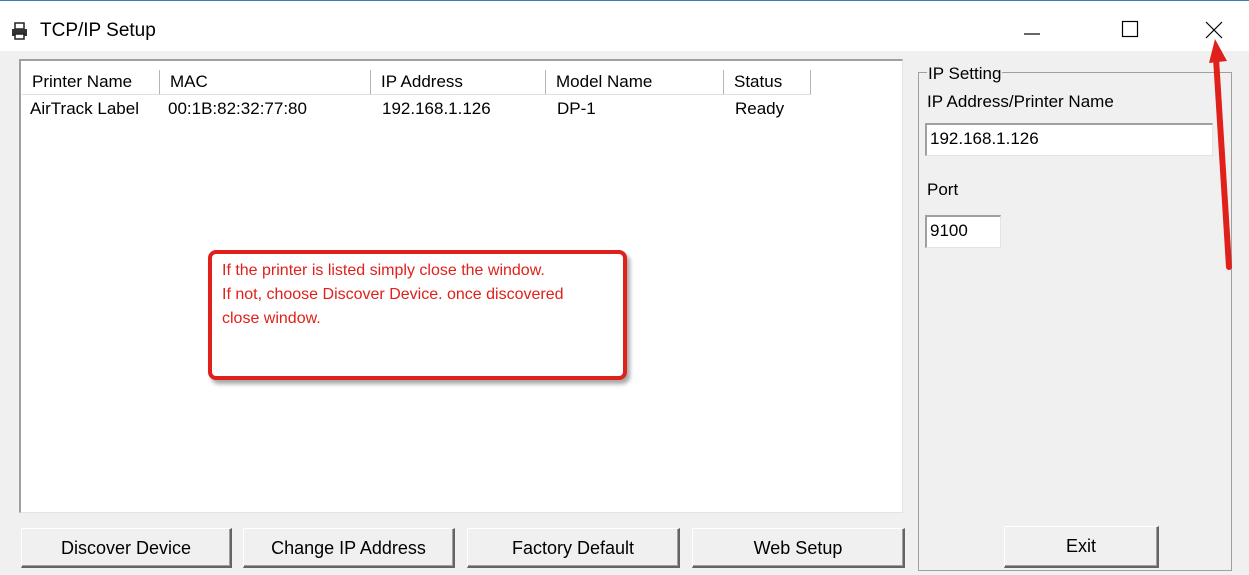 Image resolution: width=1249 pixels, height=575 pixels. What do you see at coordinates (436, 108) in the screenshot?
I see `cell-ip-address: 192.168.1.126` at bounding box center [436, 108].